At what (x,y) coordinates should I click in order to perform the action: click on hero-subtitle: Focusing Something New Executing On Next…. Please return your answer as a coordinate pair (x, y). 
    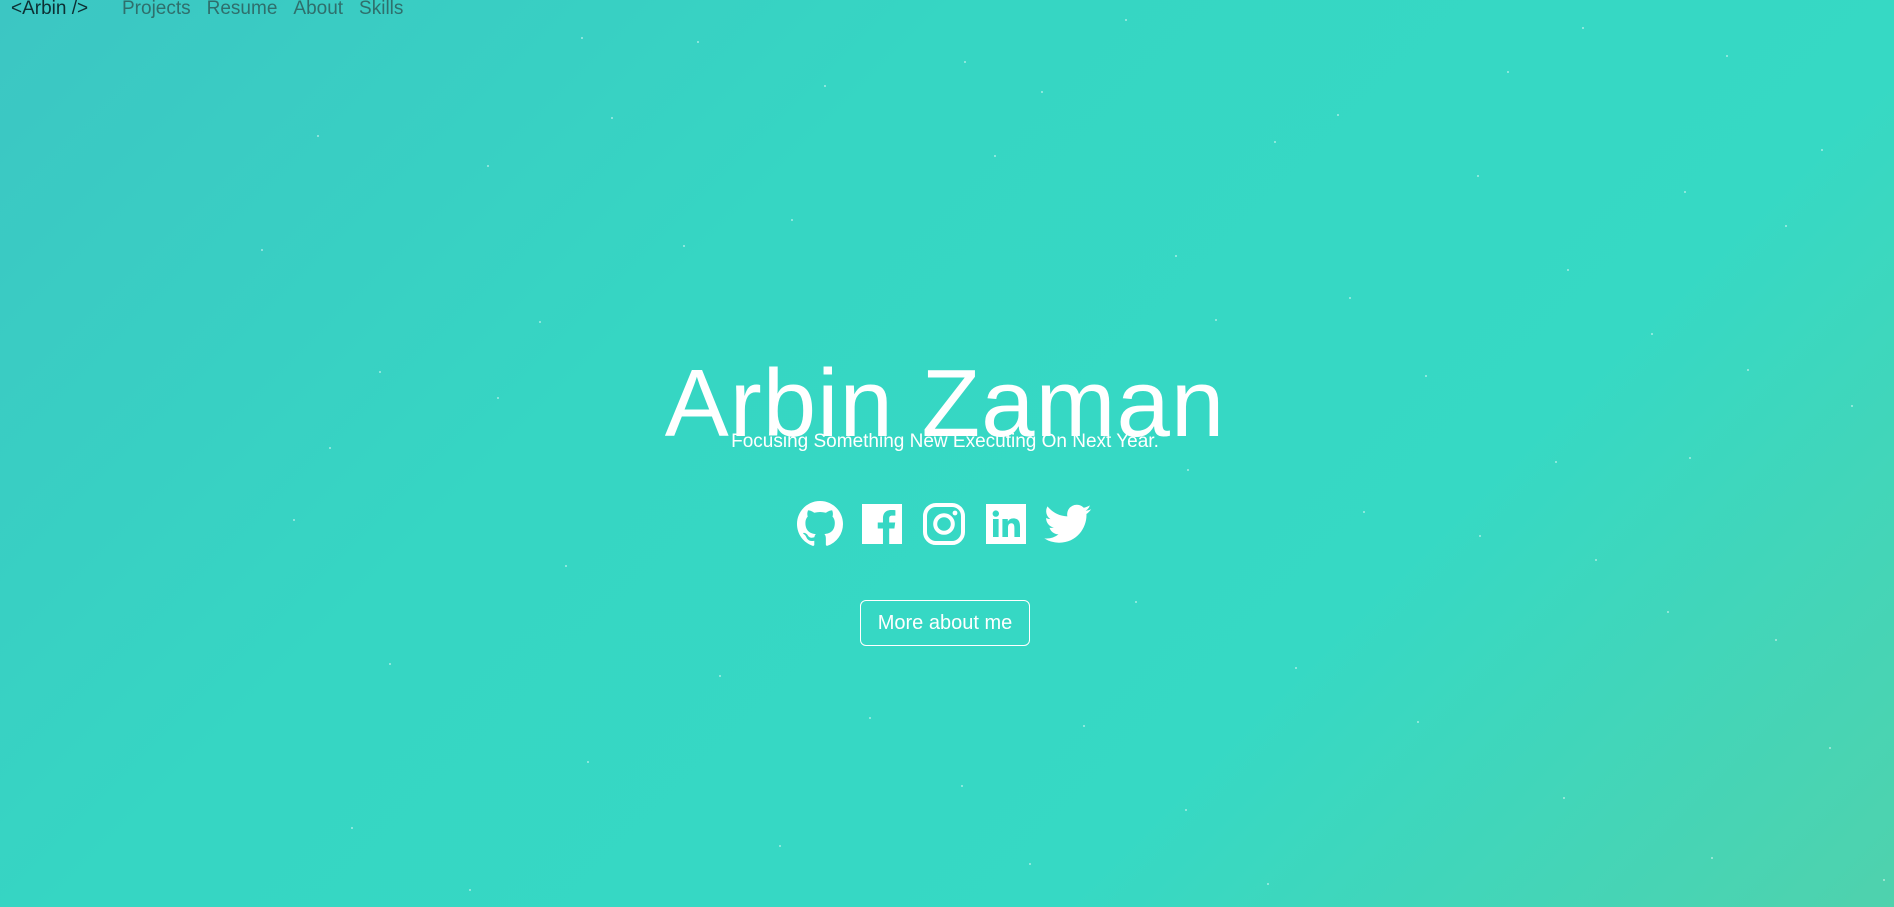
    Looking at the image, I should click on (945, 441).